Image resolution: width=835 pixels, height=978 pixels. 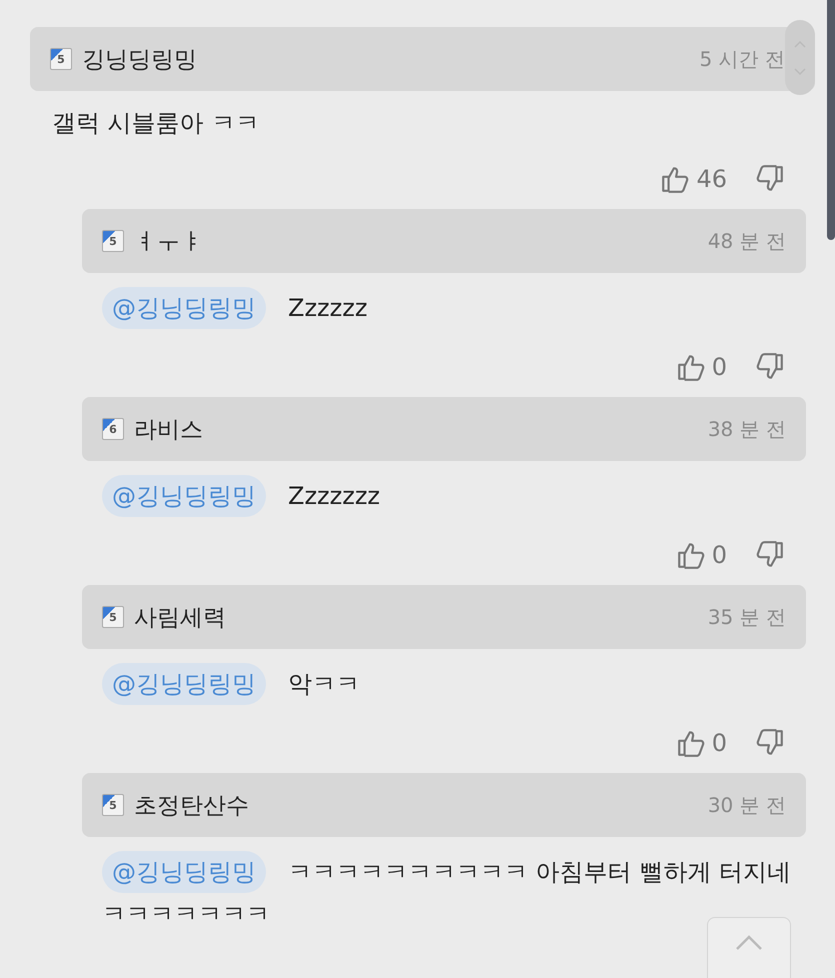 What do you see at coordinates (113, 429) in the screenshot?
I see `level-badge: 6` at bounding box center [113, 429].